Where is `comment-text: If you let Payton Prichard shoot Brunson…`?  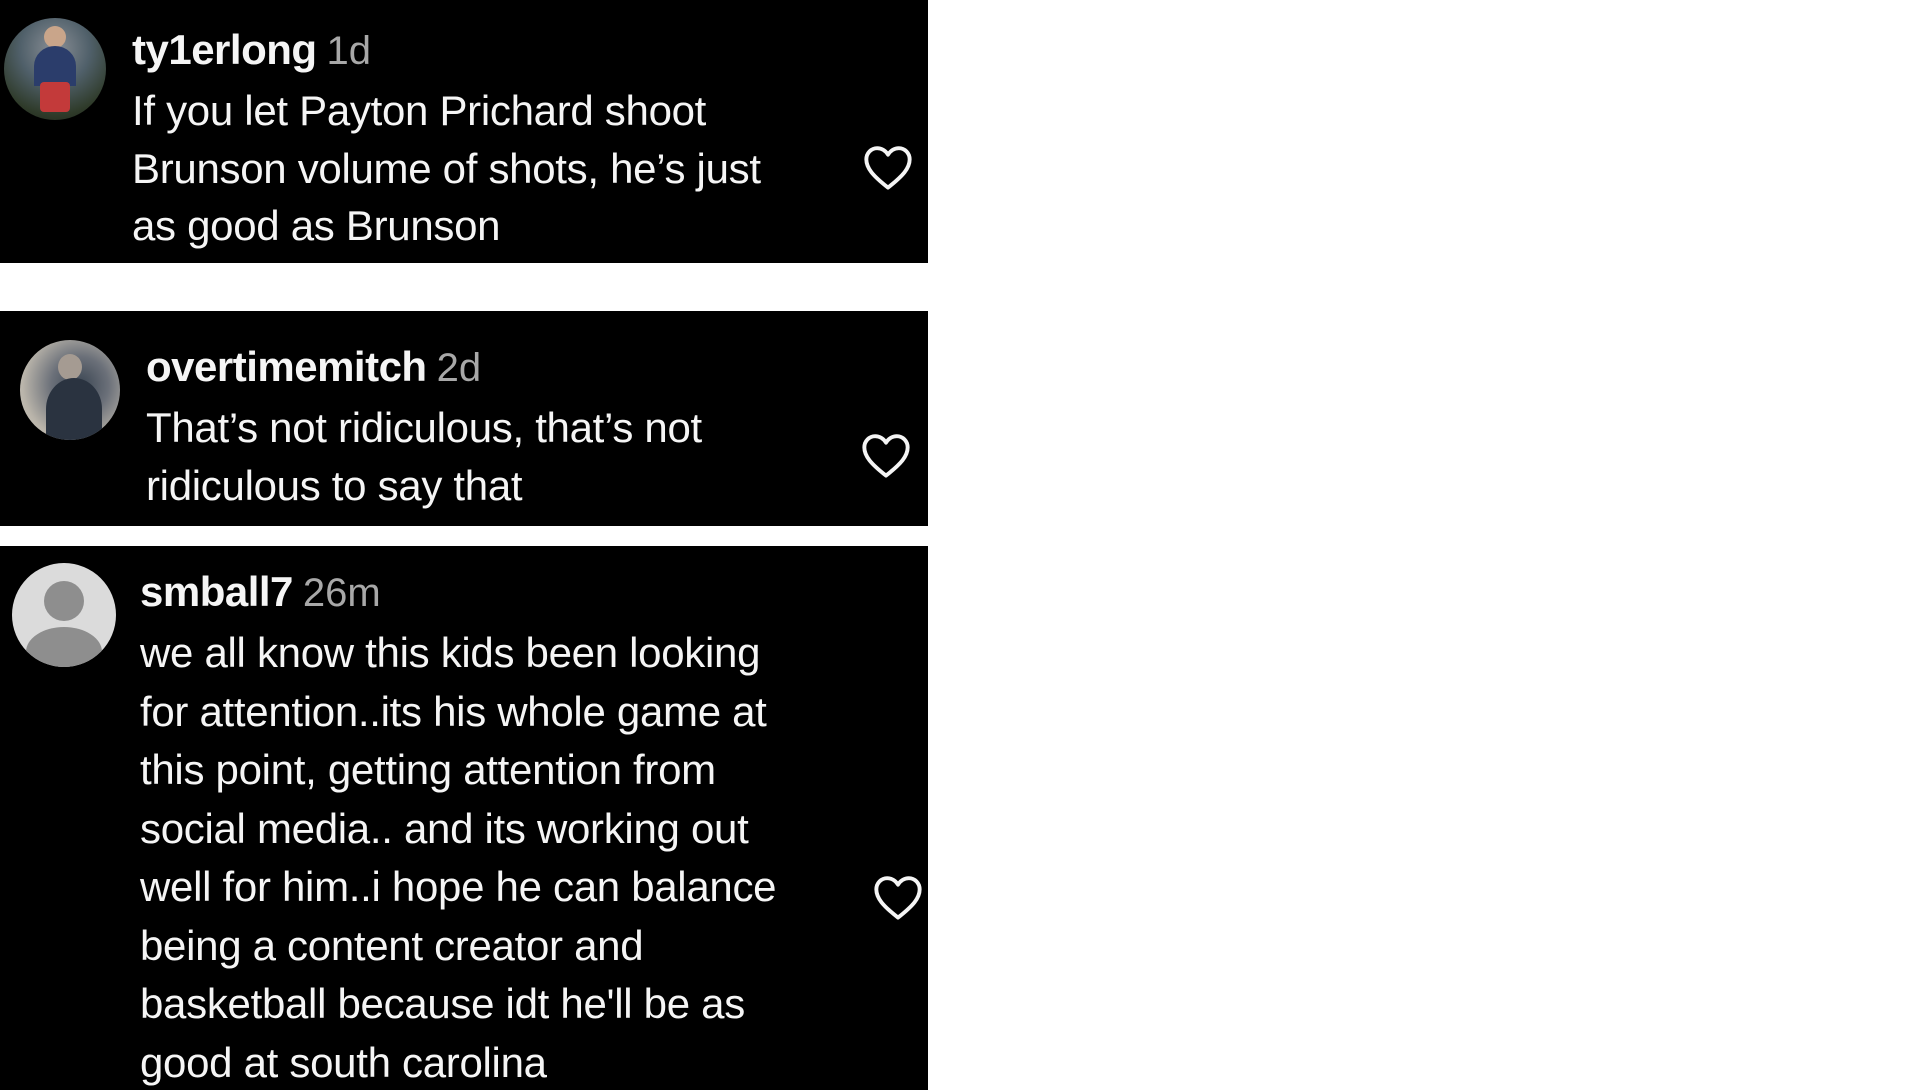 comment-text: If you let Payton Prichard shoot Brunson… is located at coordinates (446, 168).